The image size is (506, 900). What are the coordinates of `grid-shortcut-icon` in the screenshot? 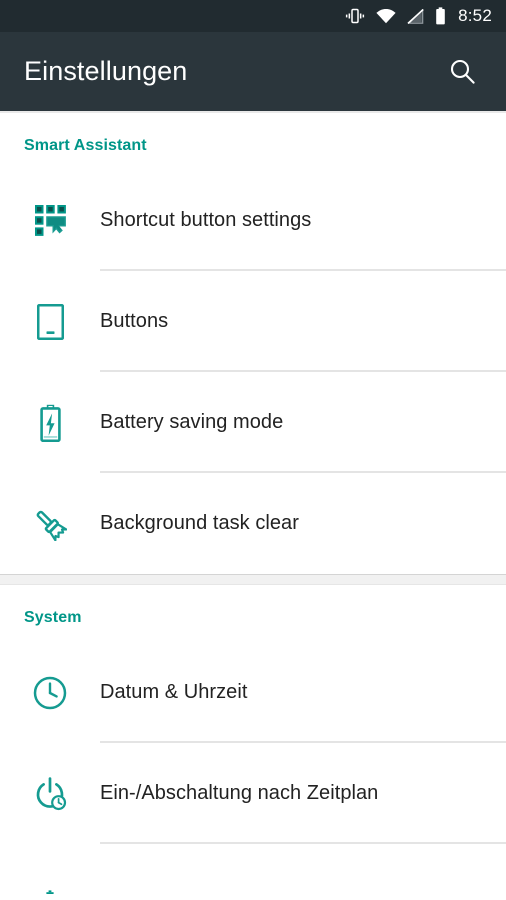 It's located at (50, 220).